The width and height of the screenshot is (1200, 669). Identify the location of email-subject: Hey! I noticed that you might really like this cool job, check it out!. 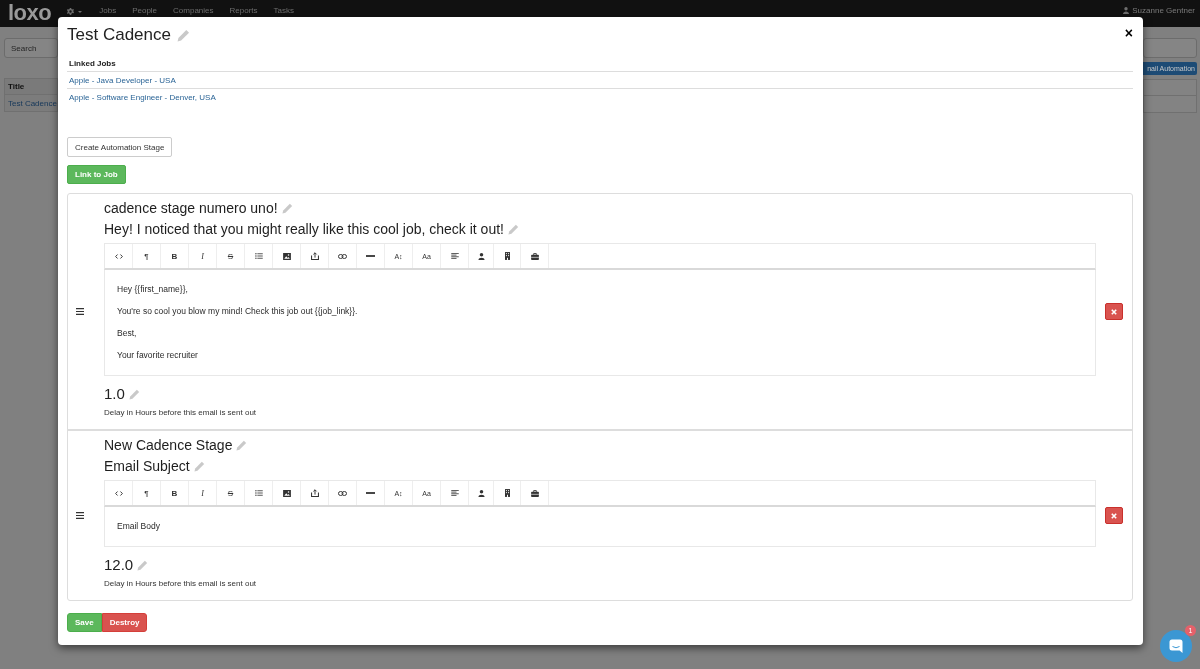
(304, 229).